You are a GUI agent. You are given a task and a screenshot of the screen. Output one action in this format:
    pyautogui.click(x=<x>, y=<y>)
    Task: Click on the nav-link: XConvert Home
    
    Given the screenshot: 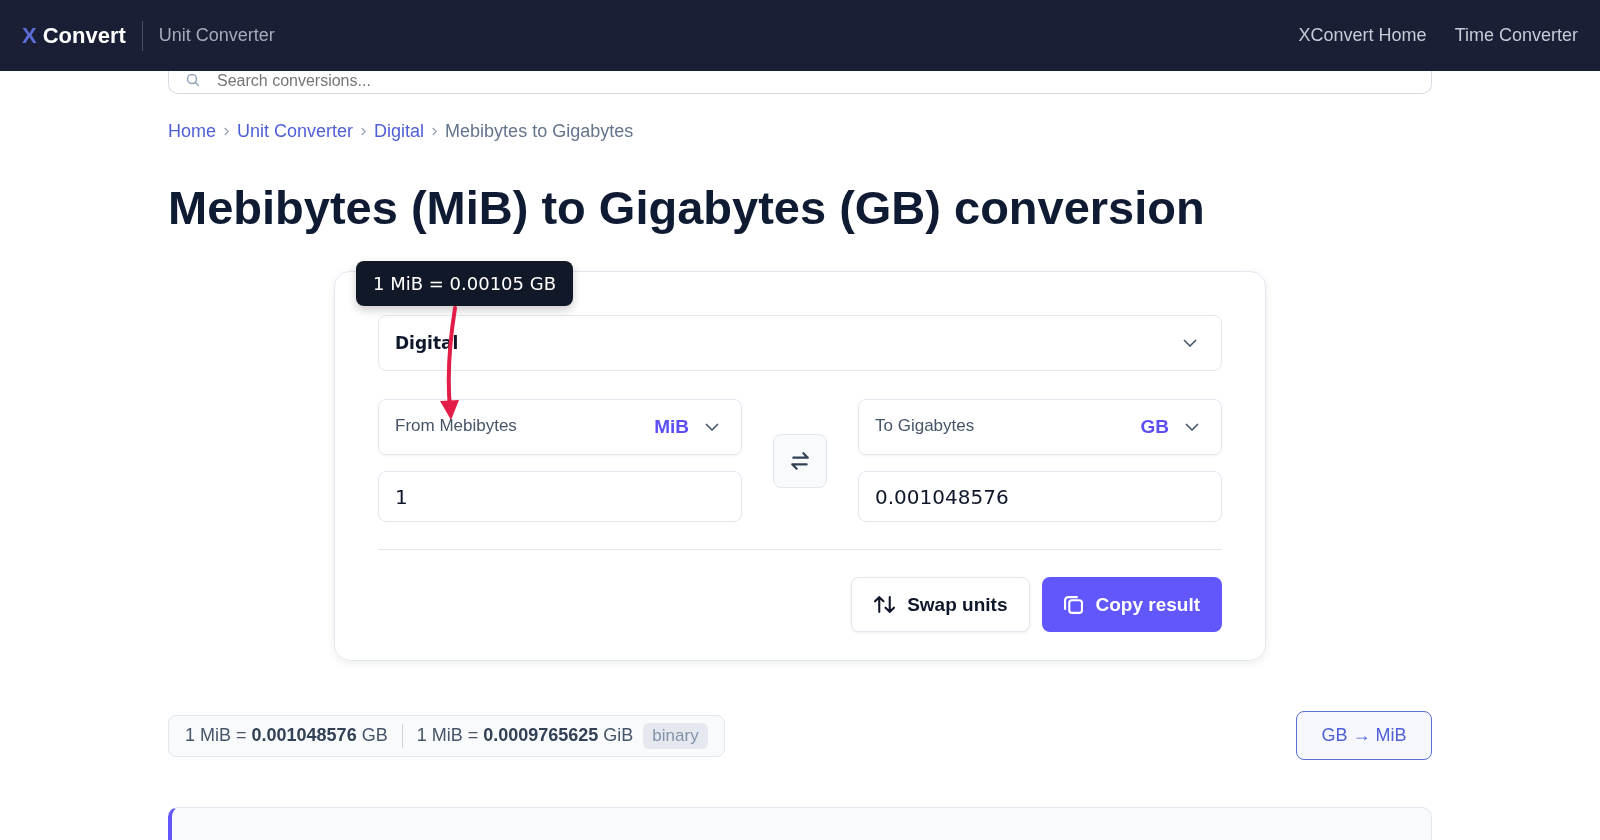 What is the action you would take?
    pyautogui.click(x=1362, y=35)
    